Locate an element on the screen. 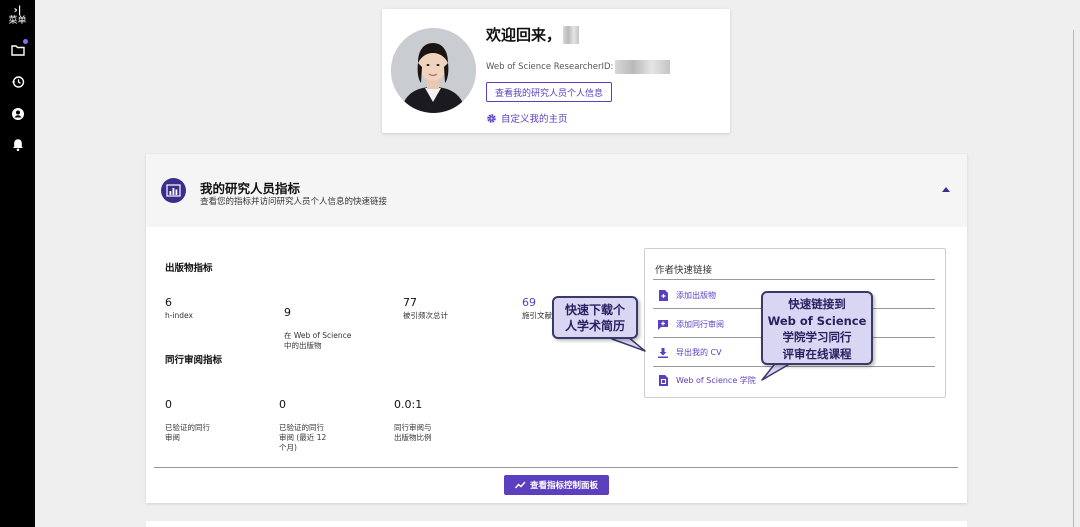 The image size is (1080, 527). cv-callout: 快速下载个 人学术简历 is located at coordinates (595, 317).